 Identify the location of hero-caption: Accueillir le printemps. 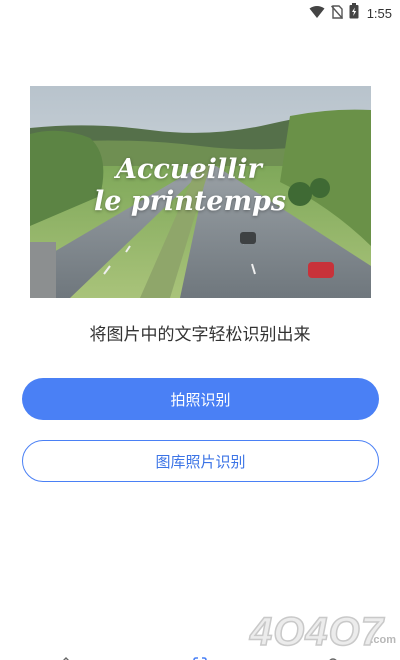
(190, 186).